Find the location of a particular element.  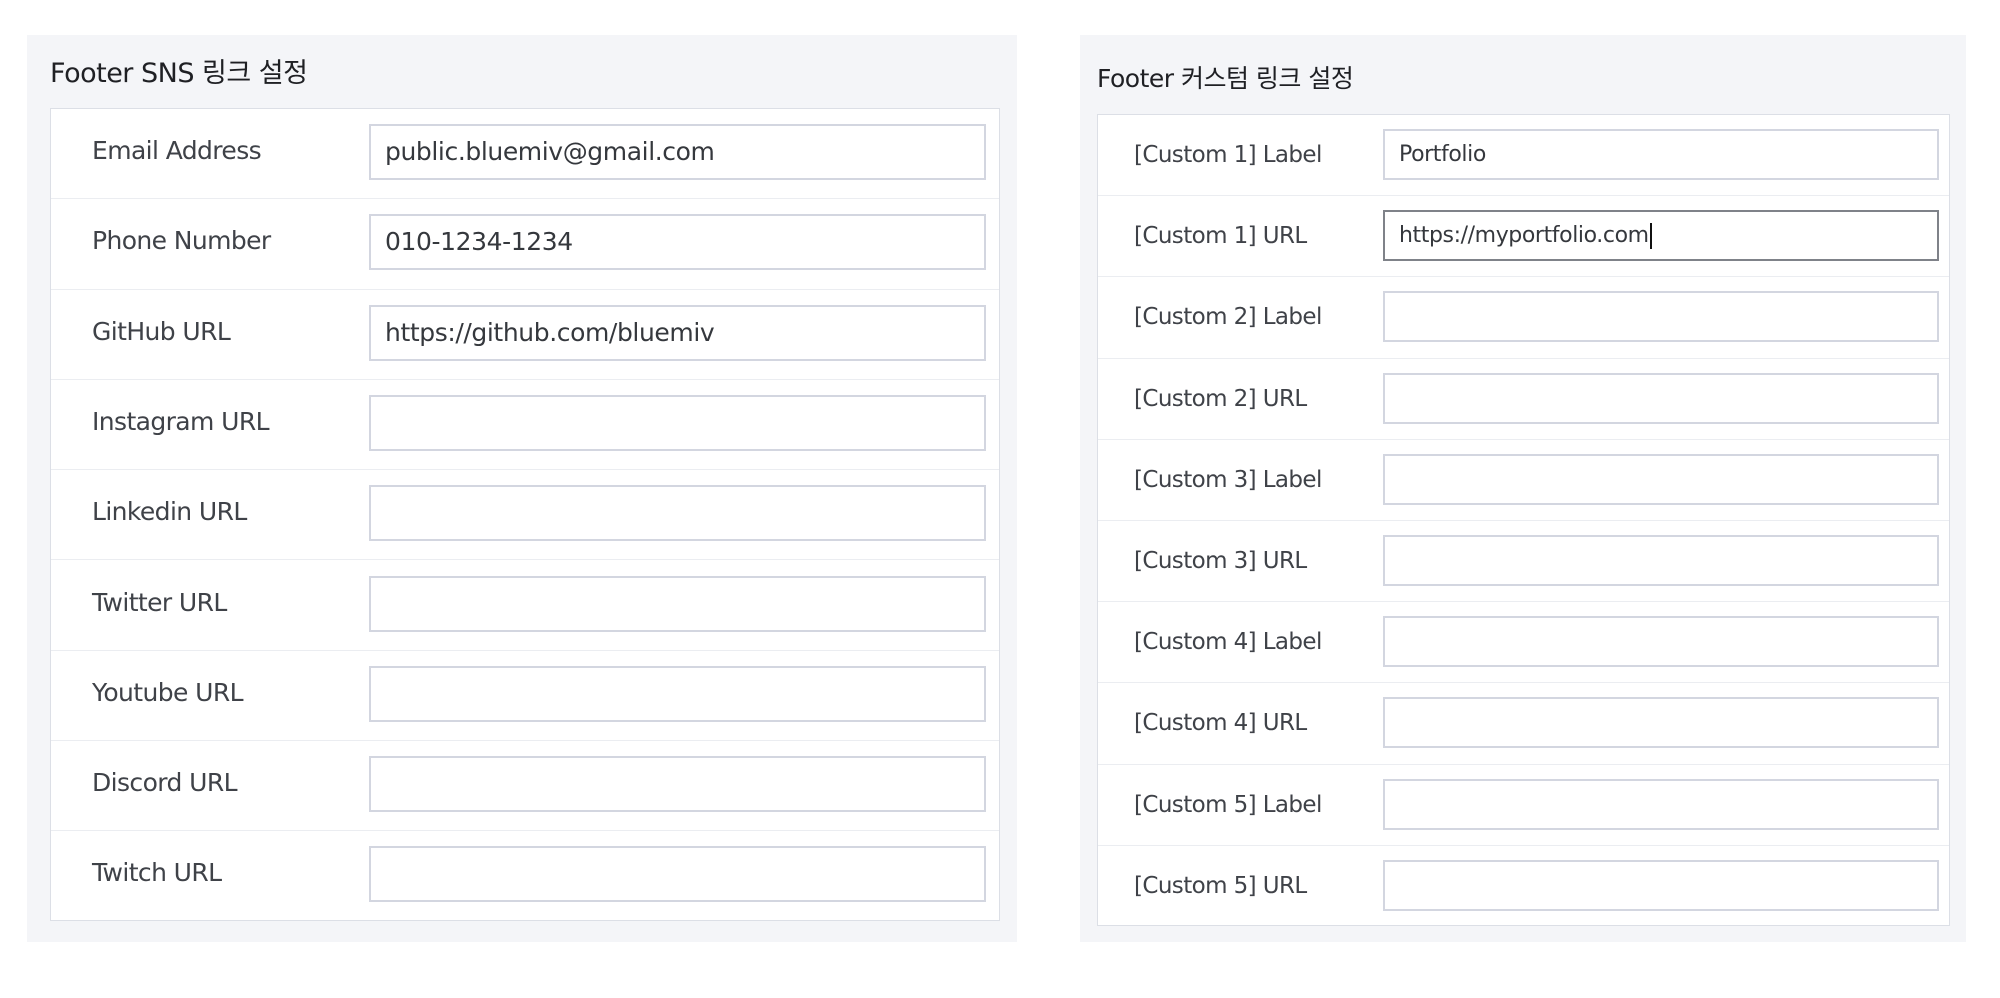

custom-row-5-url: [Custom 5] URL is located at coordinates (1523, 886).